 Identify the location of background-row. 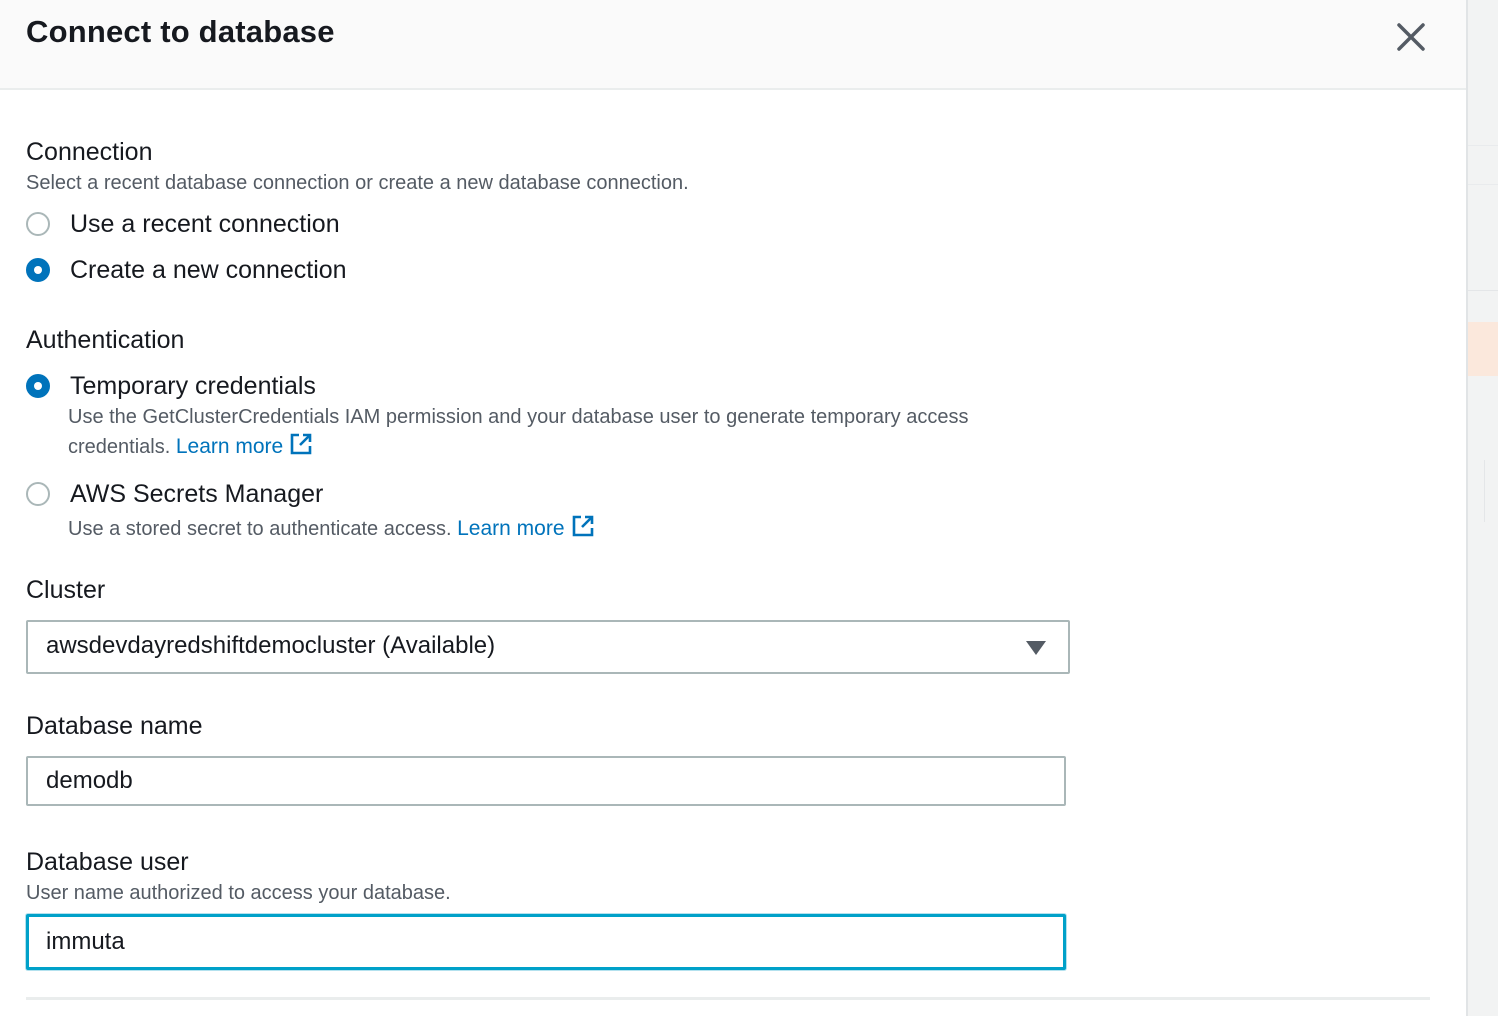
(1483, 165).